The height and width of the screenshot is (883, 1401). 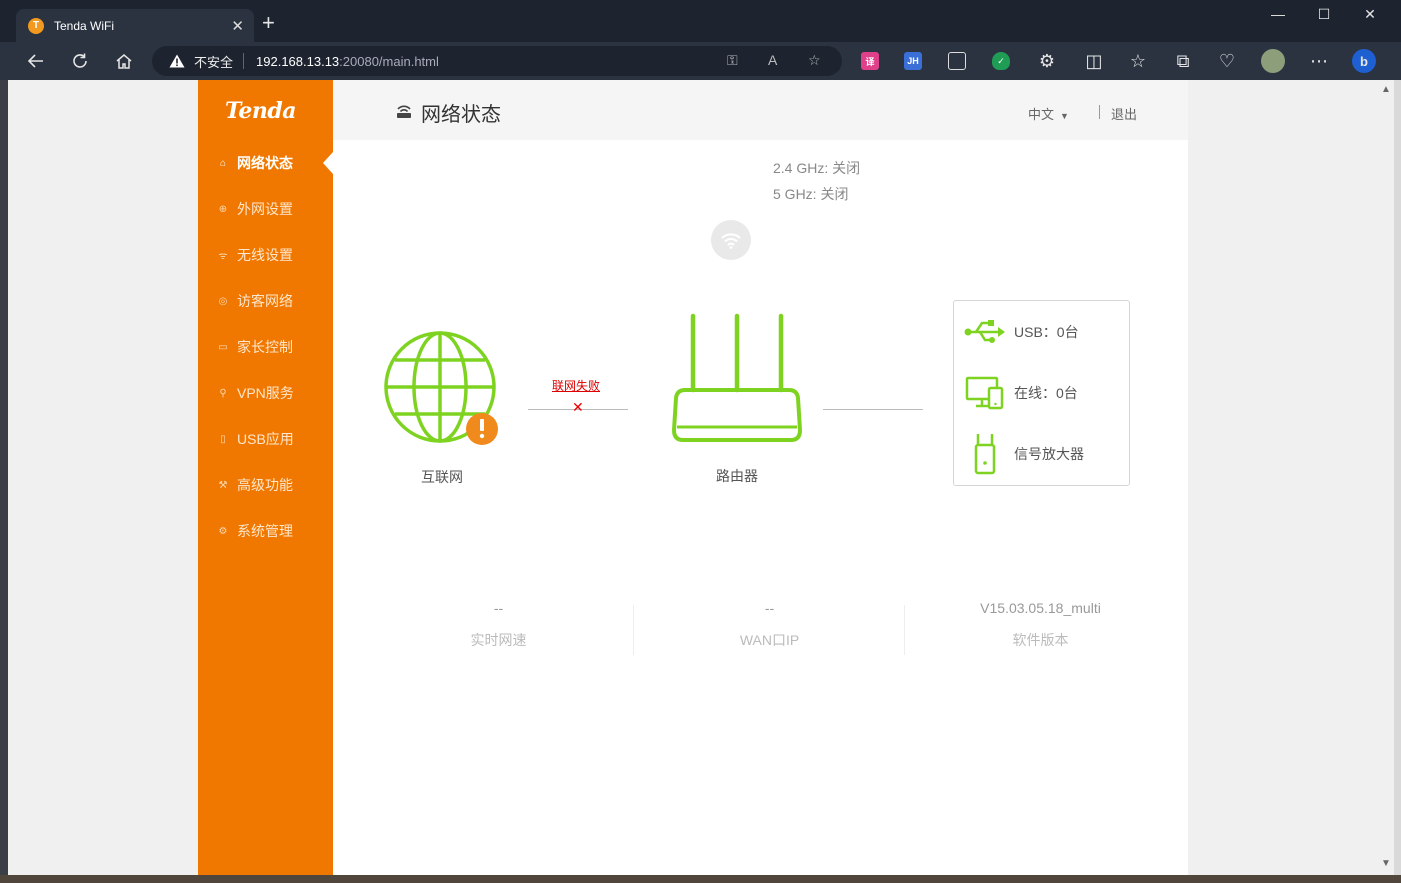 I want to click on back-icon, so click(x=36, y=61).